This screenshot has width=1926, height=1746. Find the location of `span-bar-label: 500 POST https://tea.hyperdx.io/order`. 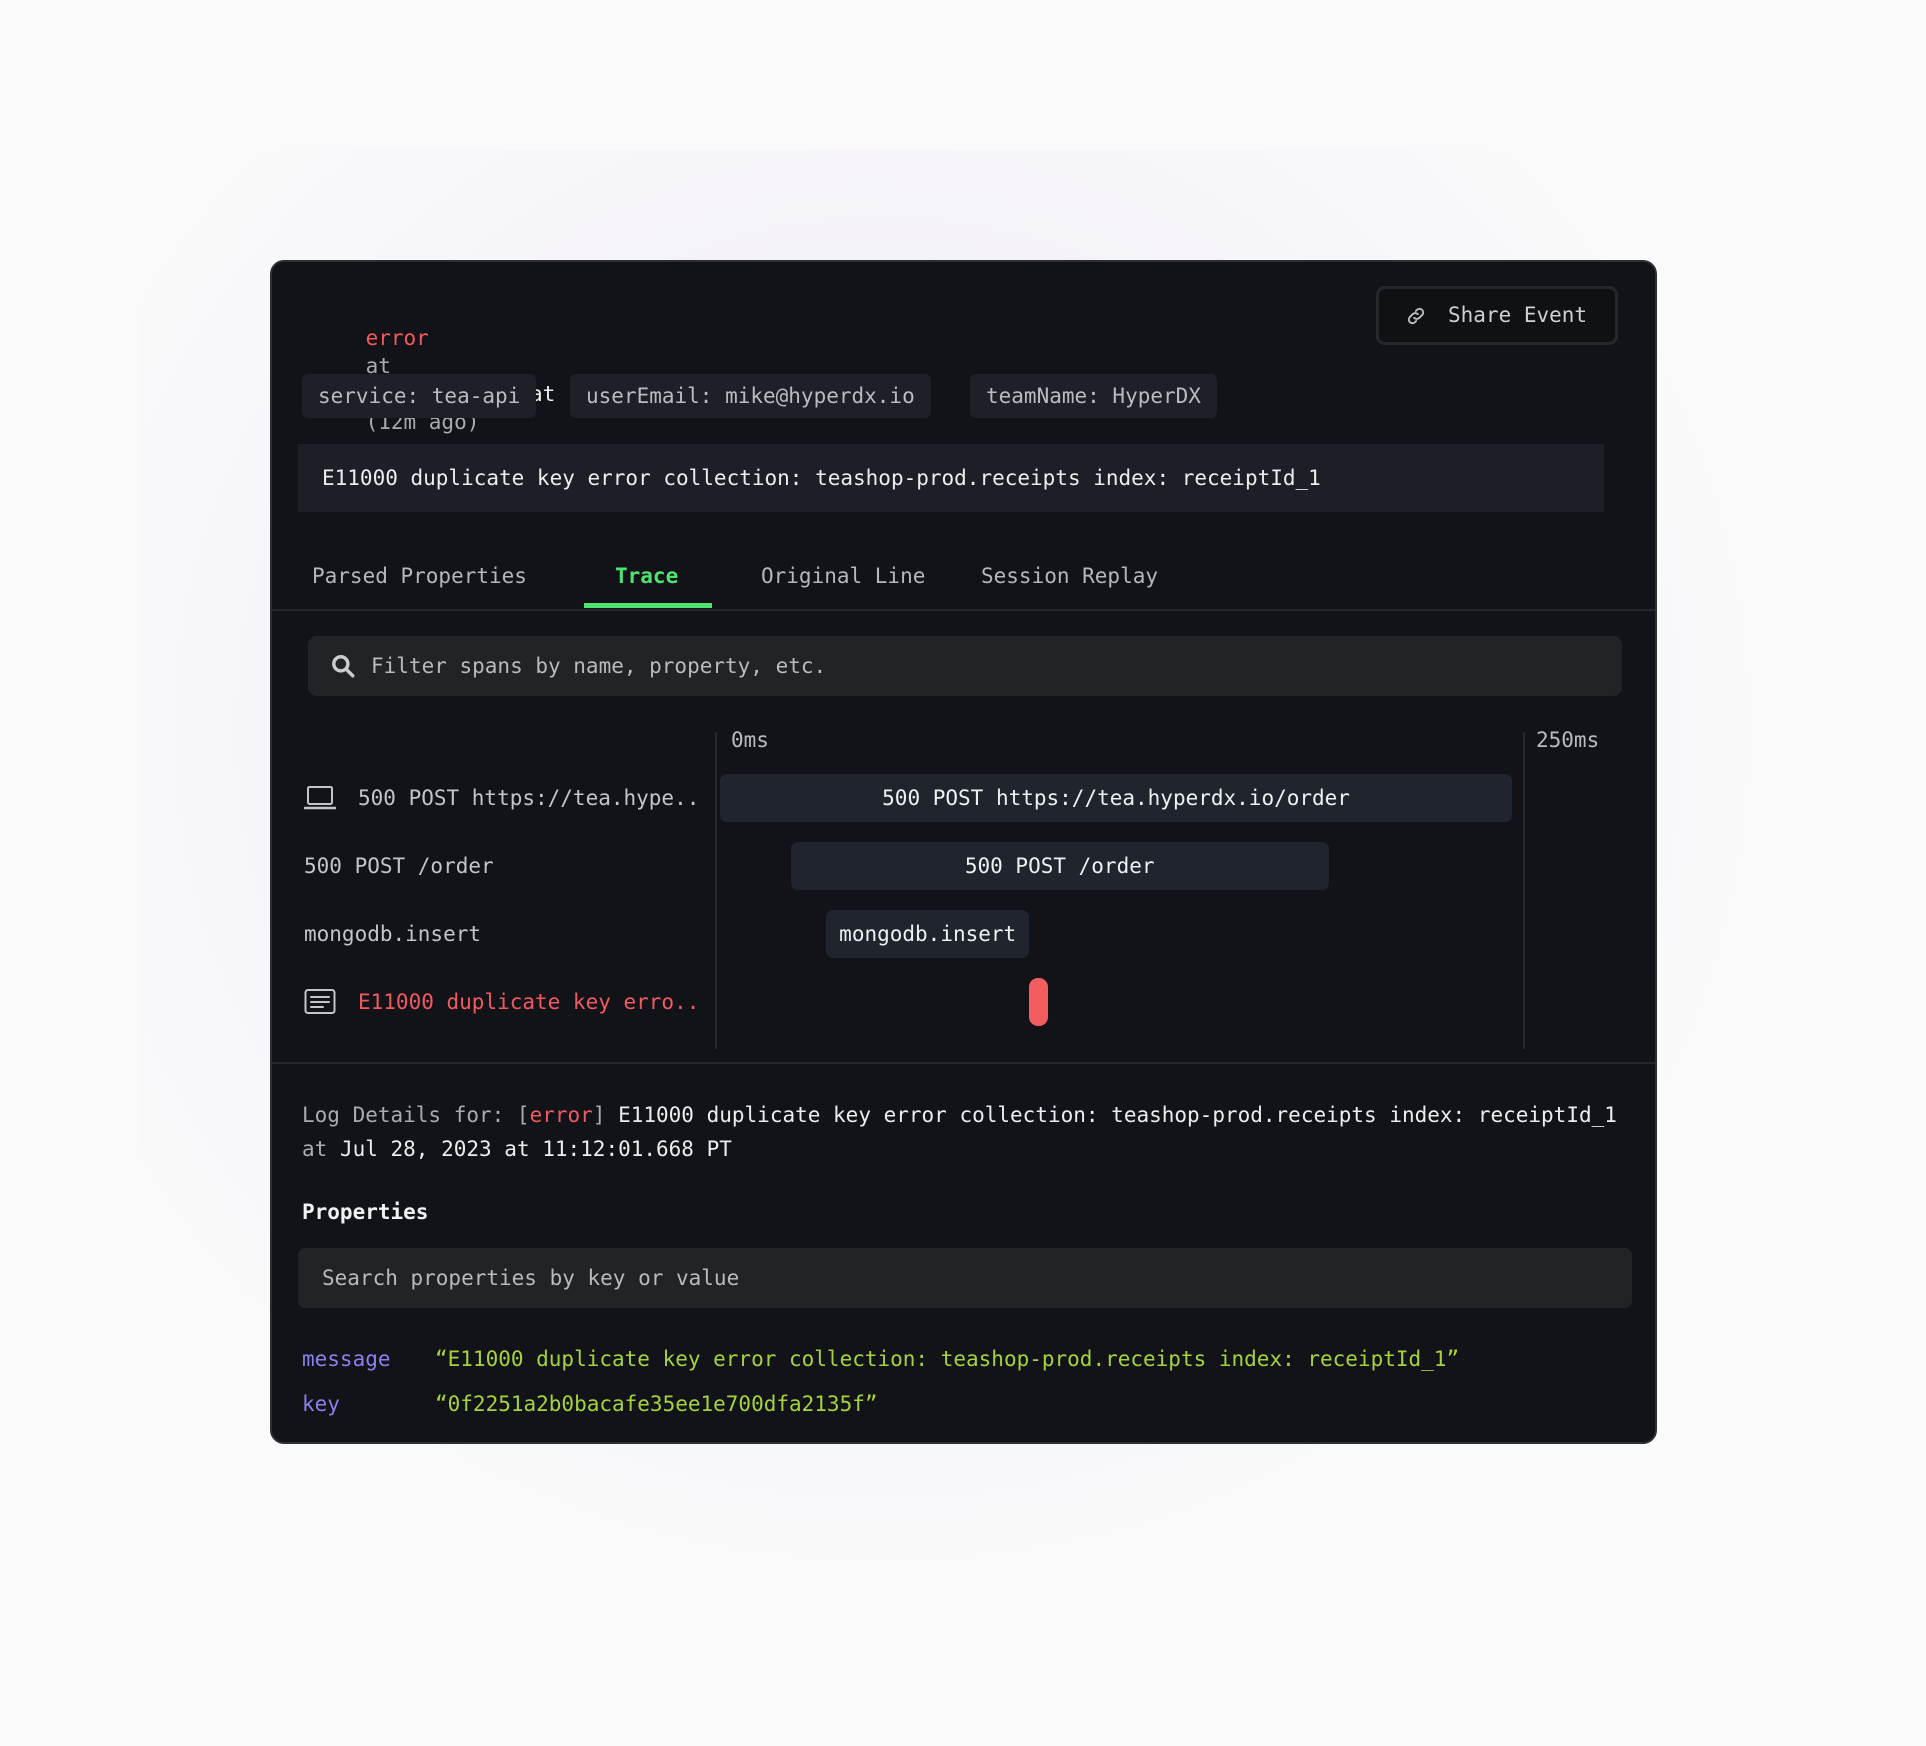

span-bar-label: 500 POST https://tea.hyperdx.io/order is located at coordinates (1116, 798).